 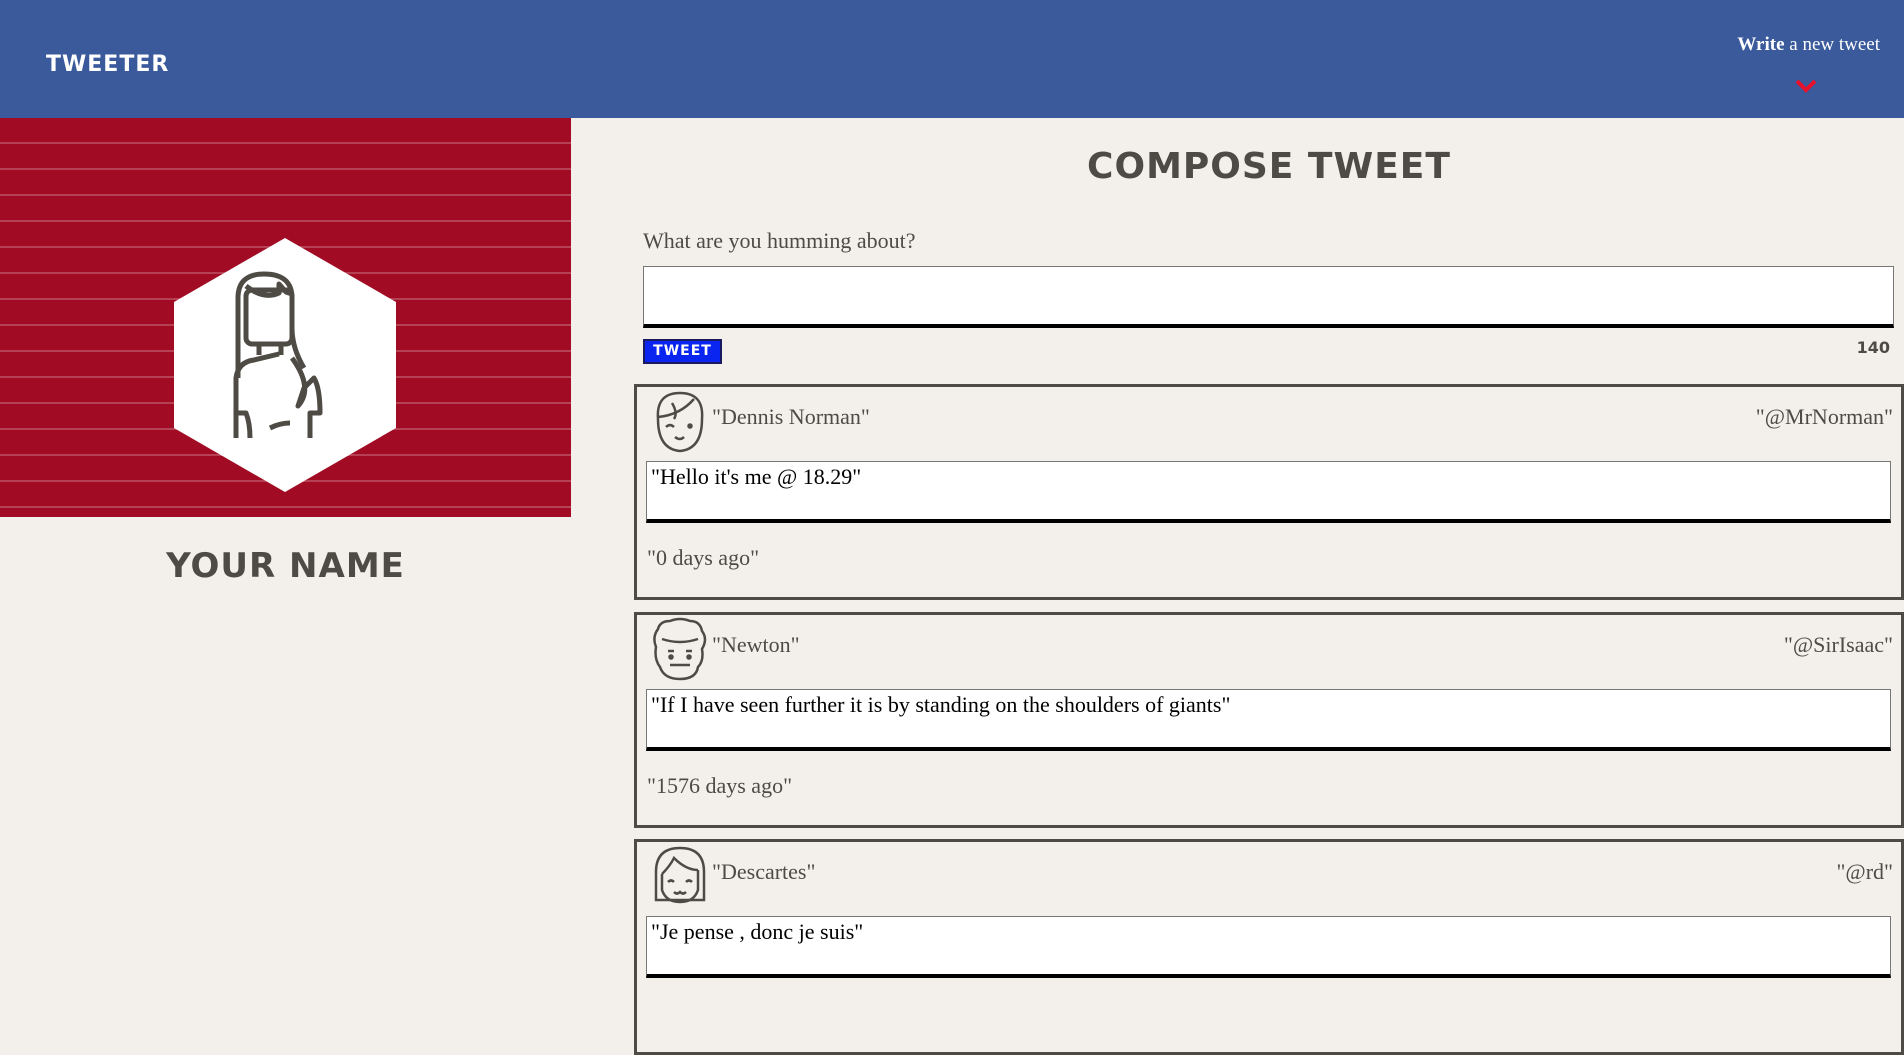 What do you see at coordinates (1838, 645) in the screenshot?
I see `tweet-author-handle: "@SirIsaac"` at bounding box center [1838, 645].